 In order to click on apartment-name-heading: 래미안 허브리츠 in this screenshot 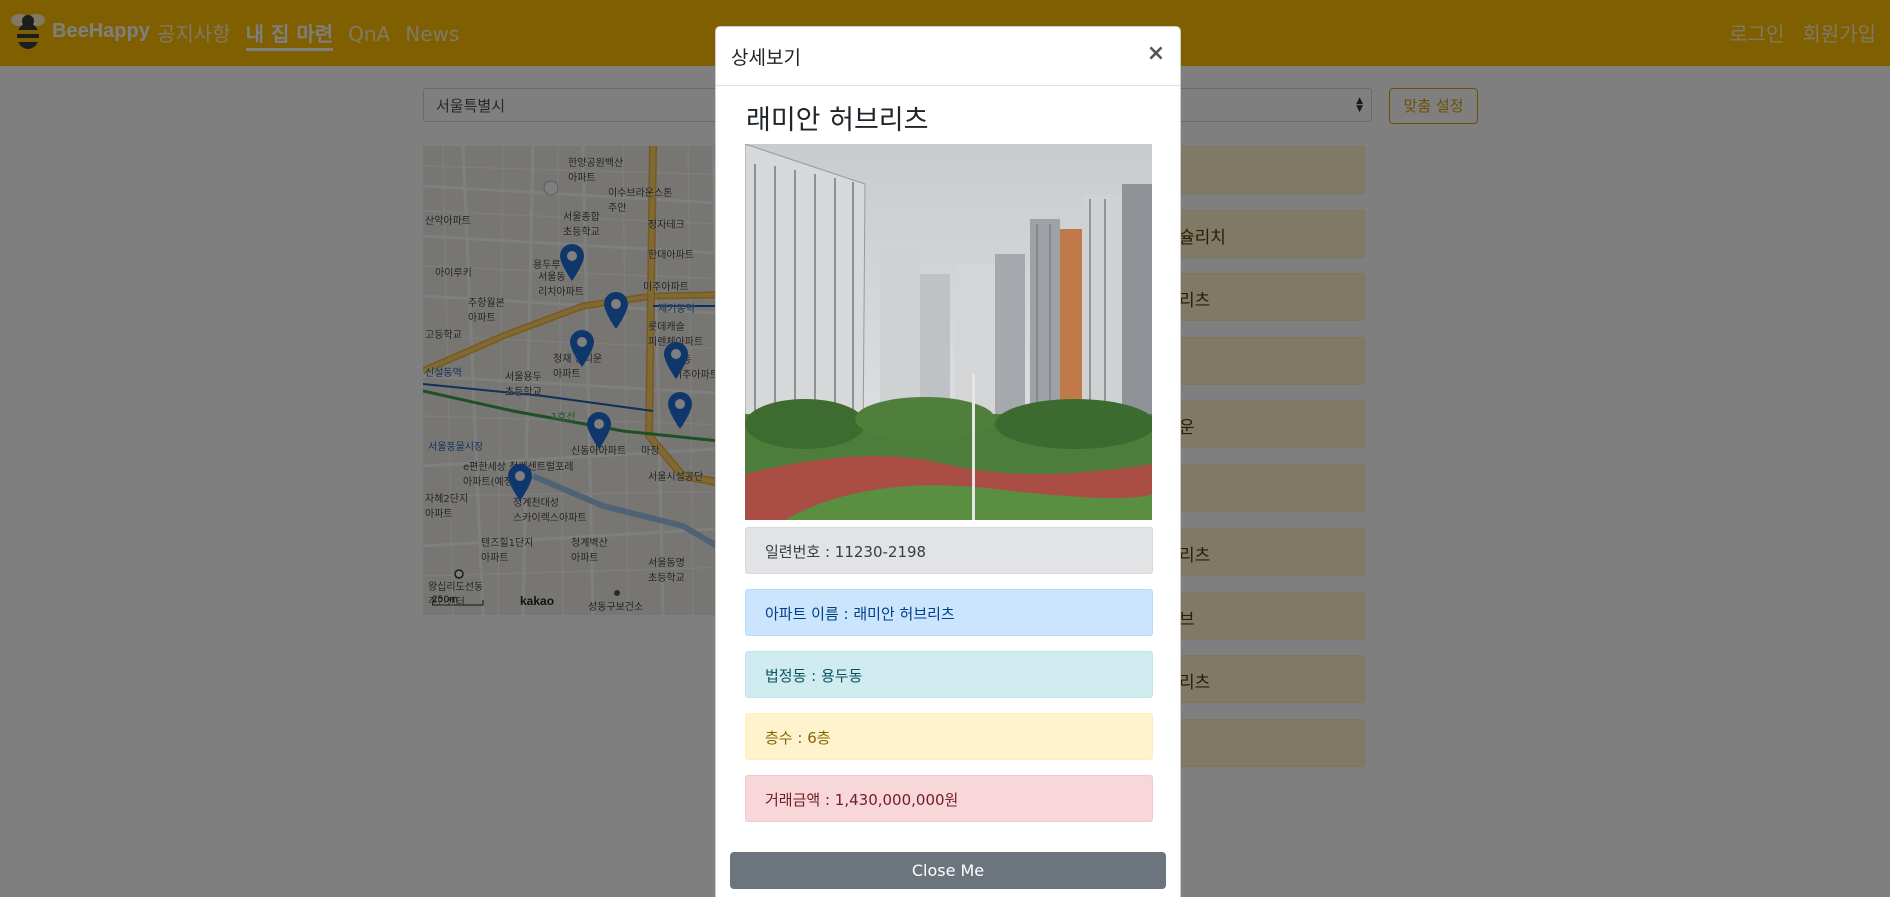, I will do `click(837, 120)`.